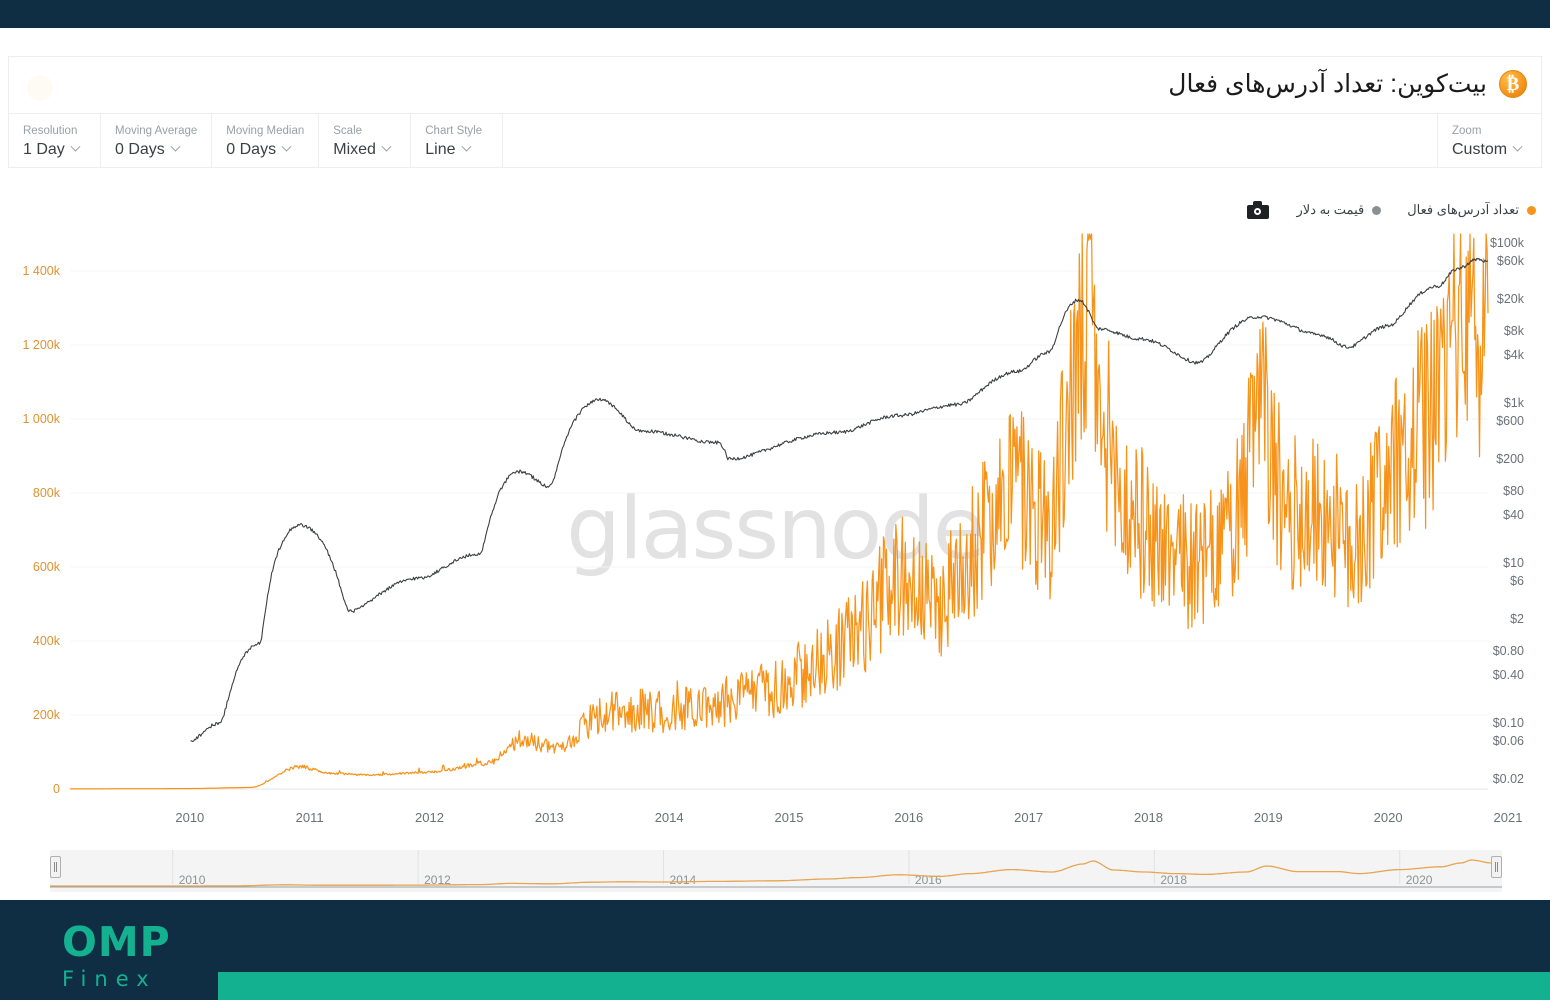 This screenshot has height=1000, width=1550. What do you see at coordinates (116, 942) in the screenshot?
I see `logo-omp-text: OMP` at bounding box center [116, 942].